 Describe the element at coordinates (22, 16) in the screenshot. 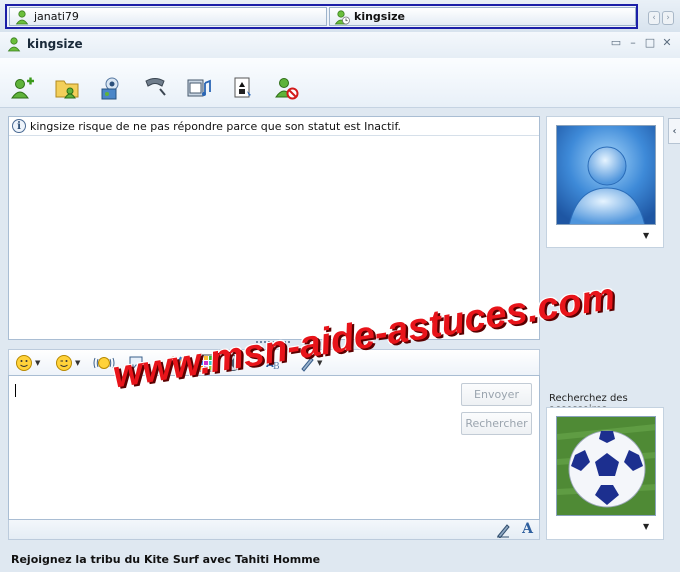

I see `contact-online-icon` at that location.